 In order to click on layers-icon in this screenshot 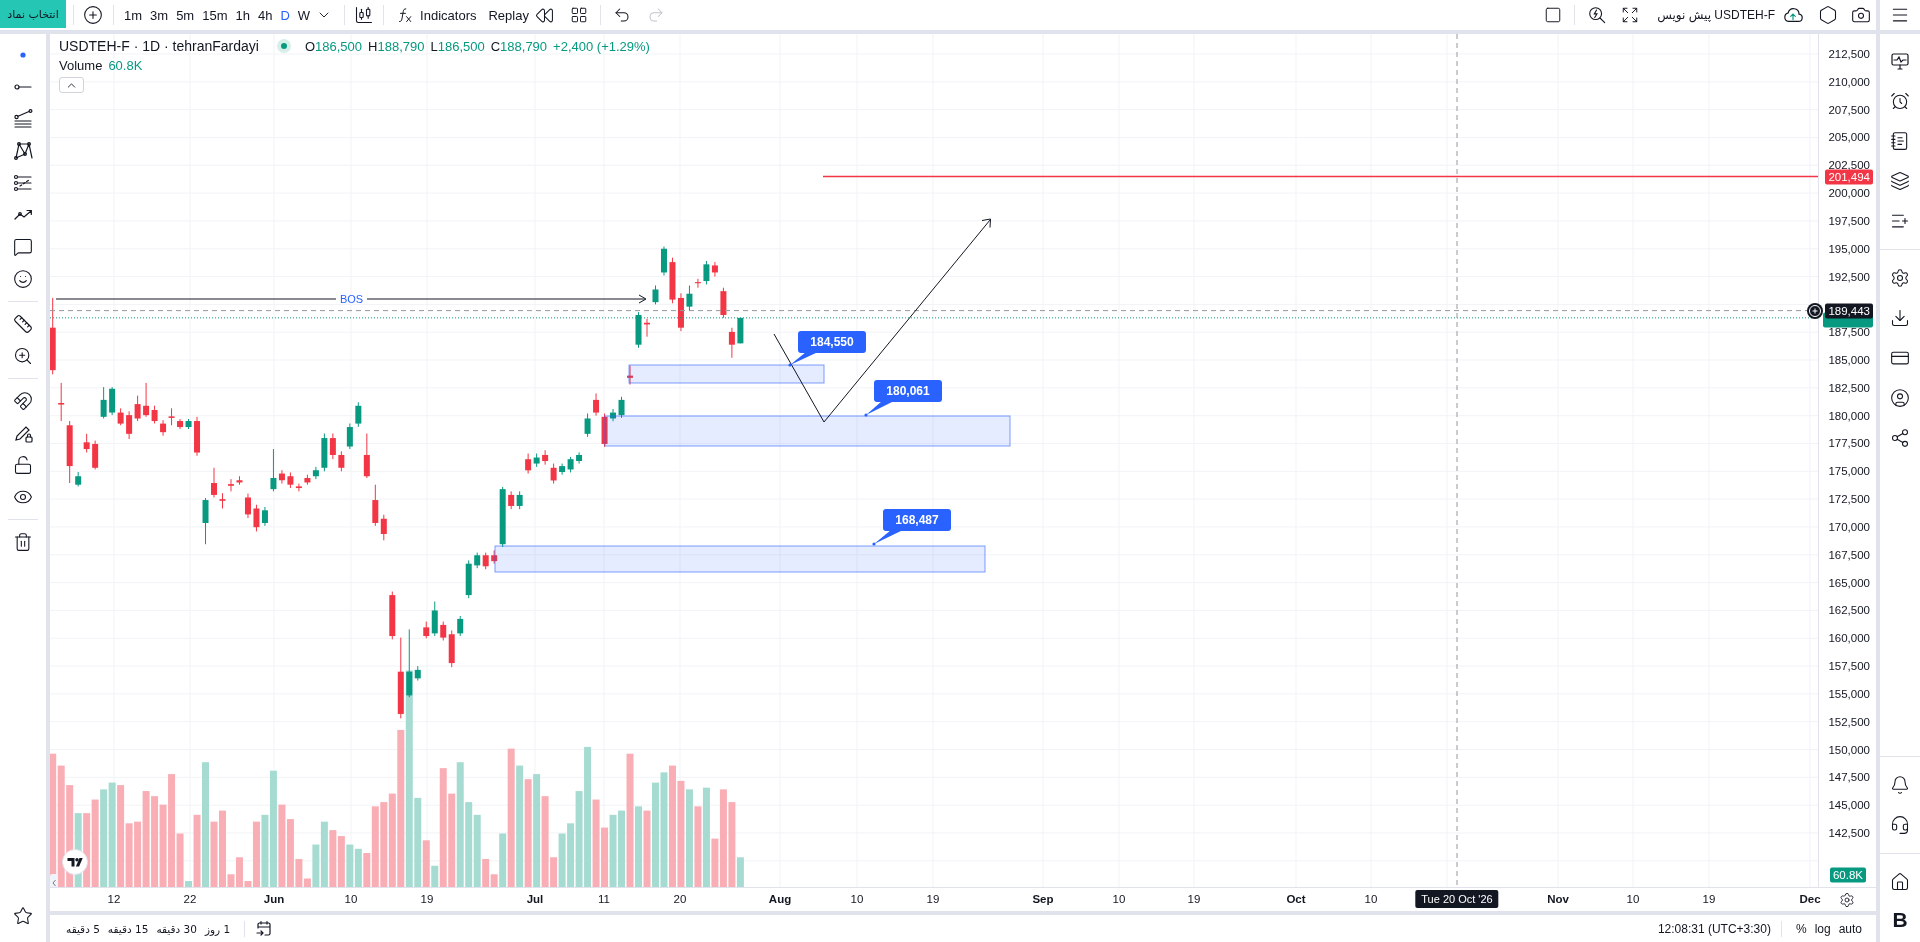, I will do `click(1900, 181)`.